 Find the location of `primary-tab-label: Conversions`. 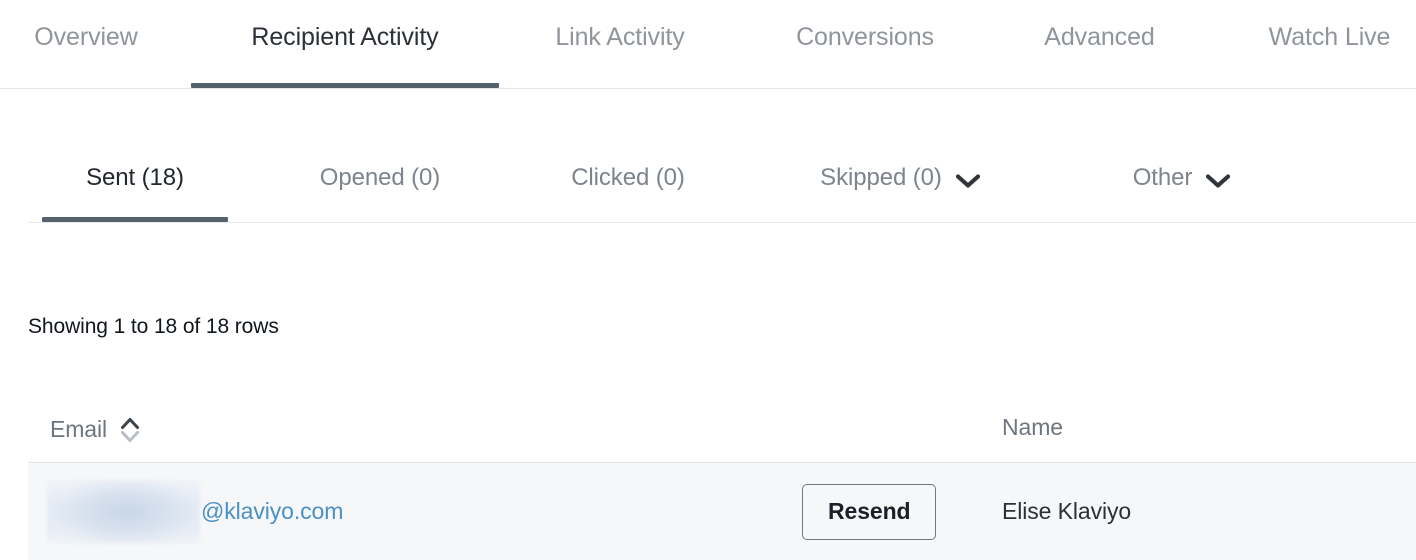

primary-tab-label: Conversions is located at coordinates (865, 37).